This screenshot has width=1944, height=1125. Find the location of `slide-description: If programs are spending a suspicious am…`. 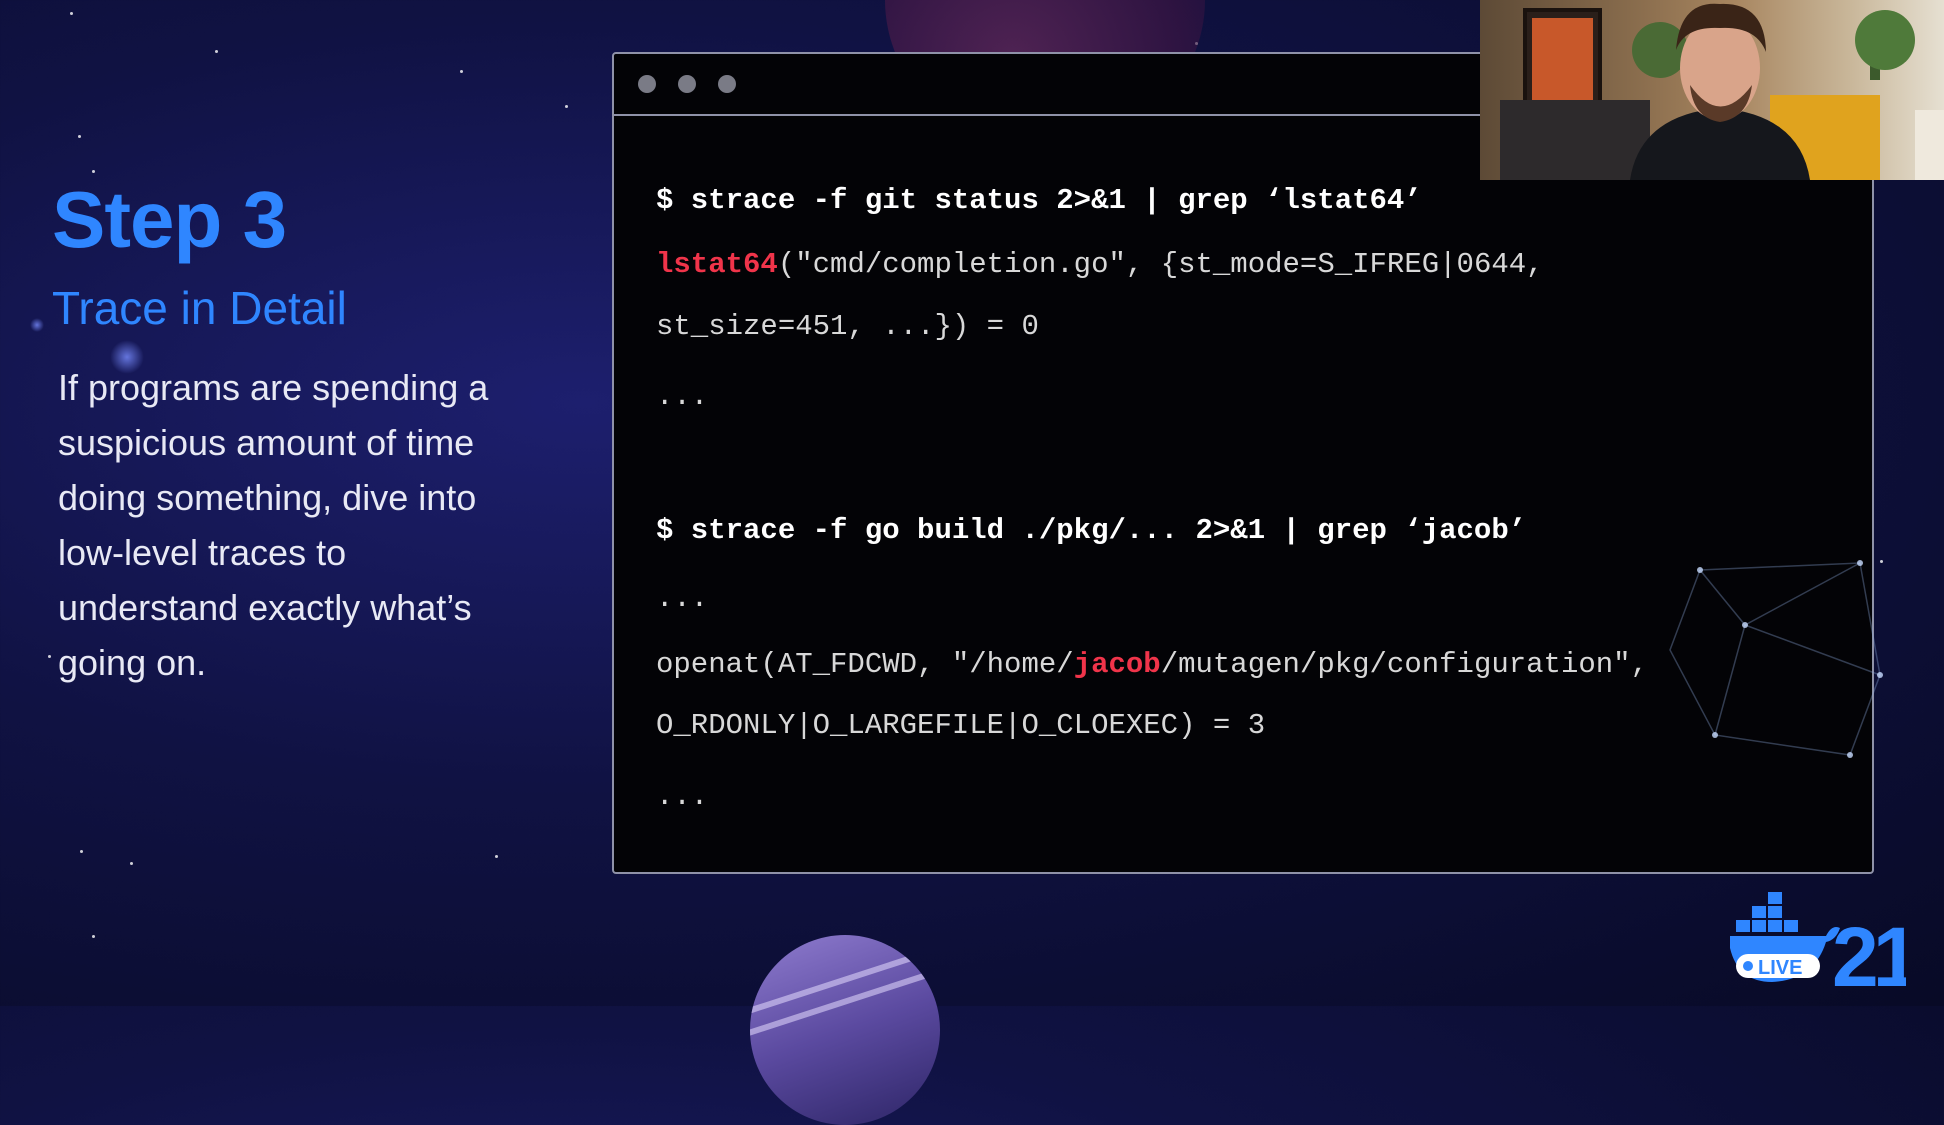

slide-description: If programs are spending a suspicious am… is located at coordinates (273, 525).